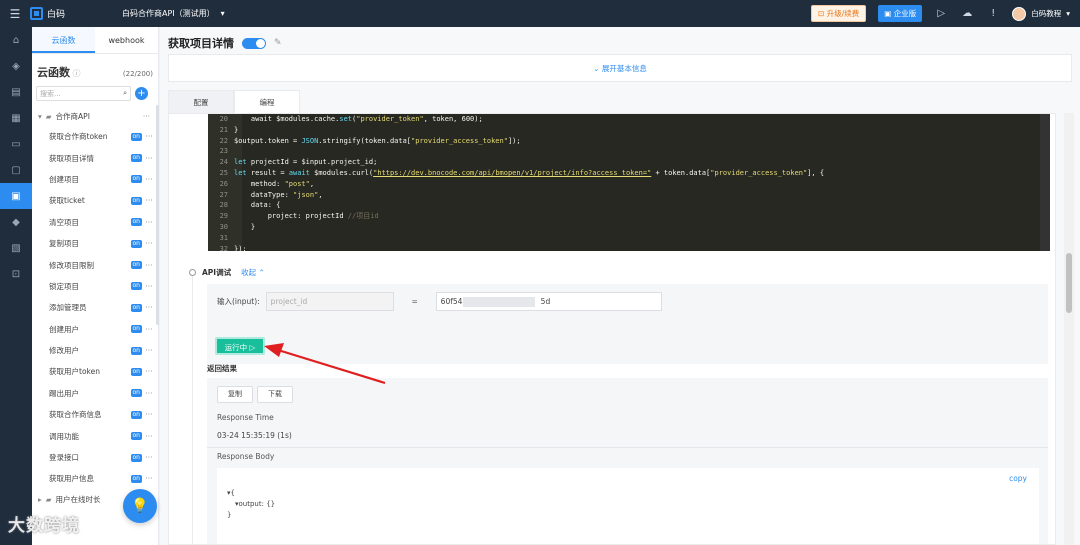 The width and height of the screenshot is (1080, 545). Describe the element at coordinates (95, 350) in the screenshot. I see `sidebar-function-item: 修改用户 on ···` at that location.